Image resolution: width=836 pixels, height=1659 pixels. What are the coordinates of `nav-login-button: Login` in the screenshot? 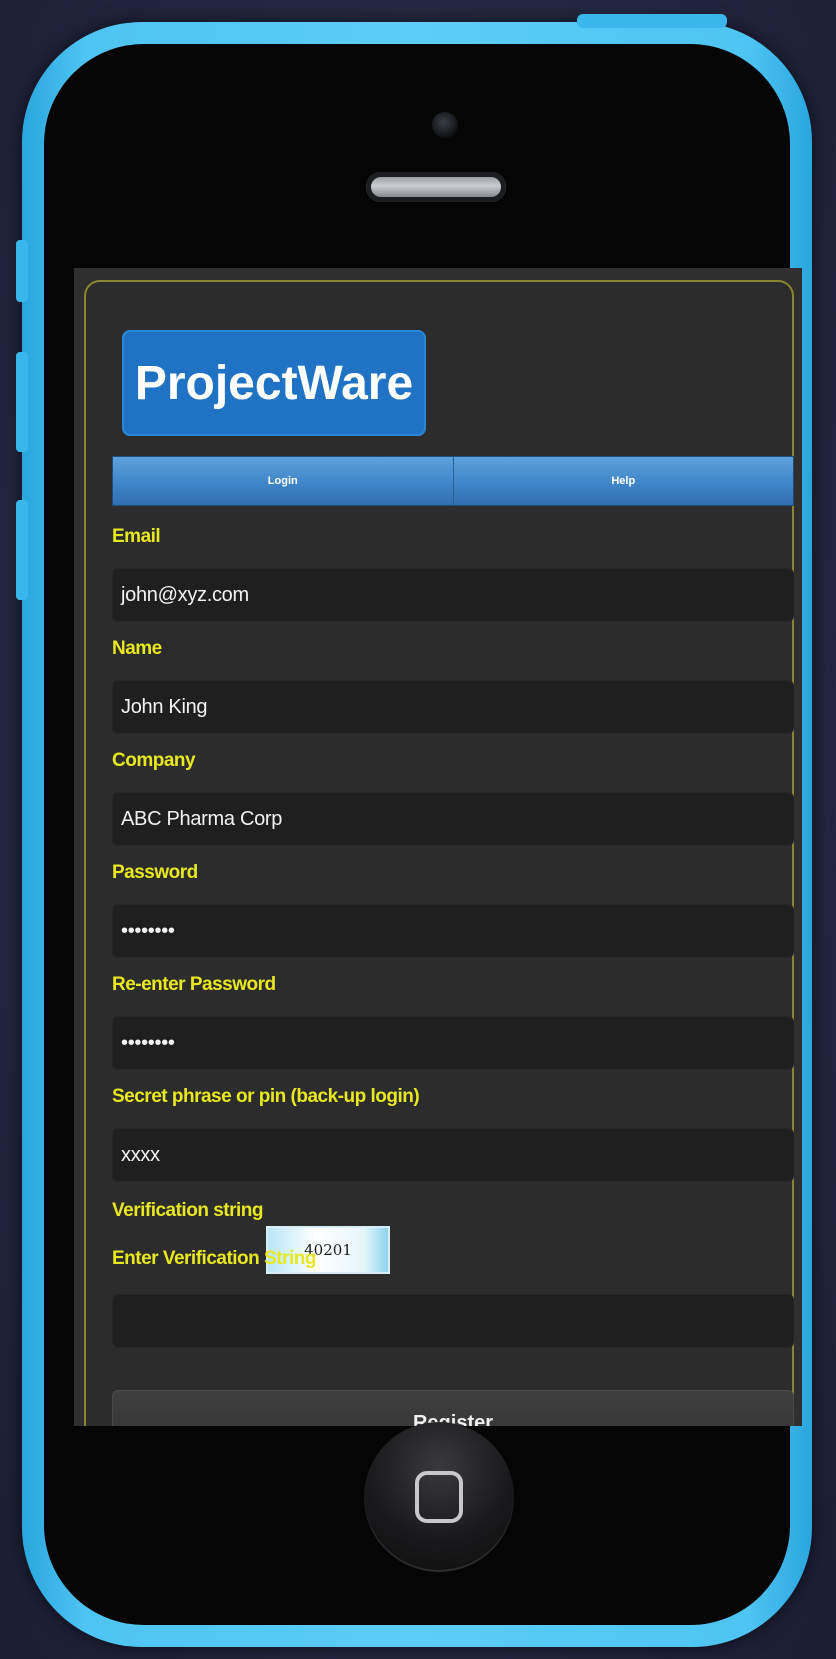 It's located at (283, 481).